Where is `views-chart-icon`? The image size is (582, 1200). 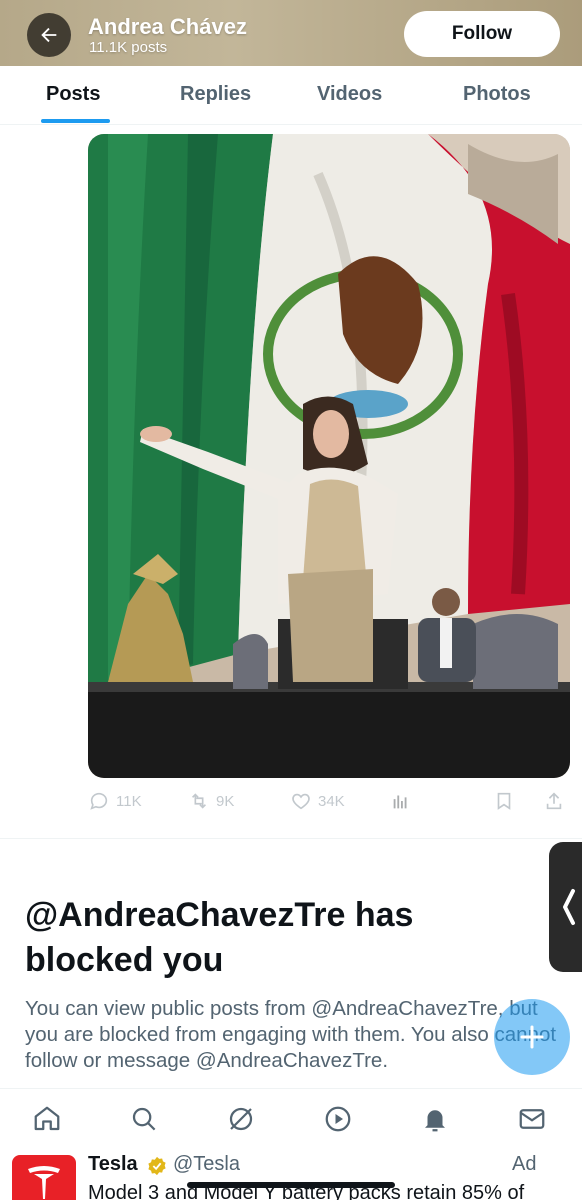
views-chart-icon is located at coordinates (400, 802).